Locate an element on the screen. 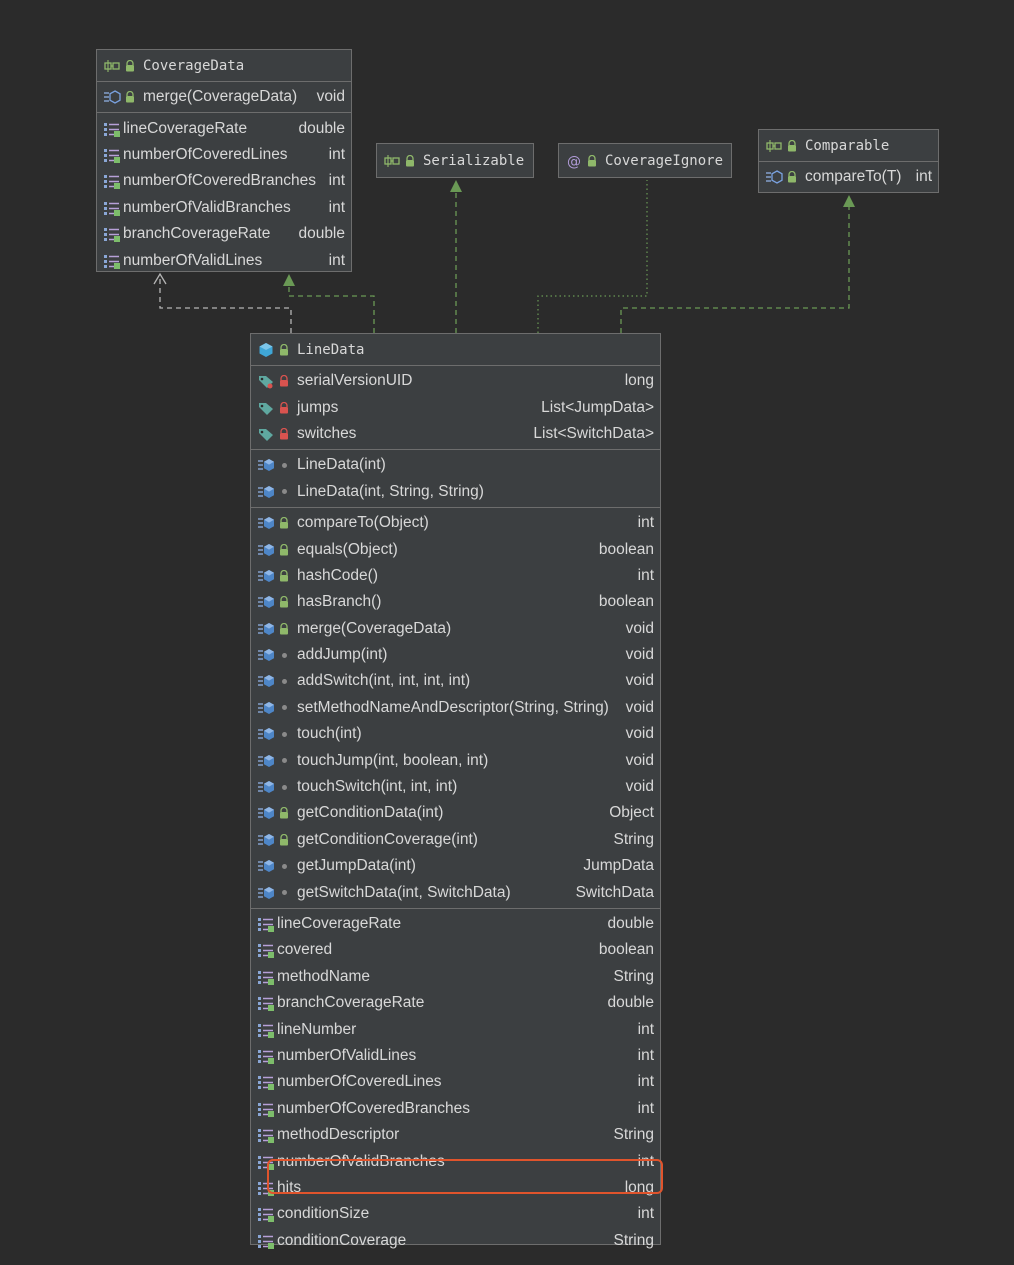 The height and width of the screenshot is (1265, 1014). comparable-interface: Comparable compareTo(T) int is located at coordinates (848, 161).